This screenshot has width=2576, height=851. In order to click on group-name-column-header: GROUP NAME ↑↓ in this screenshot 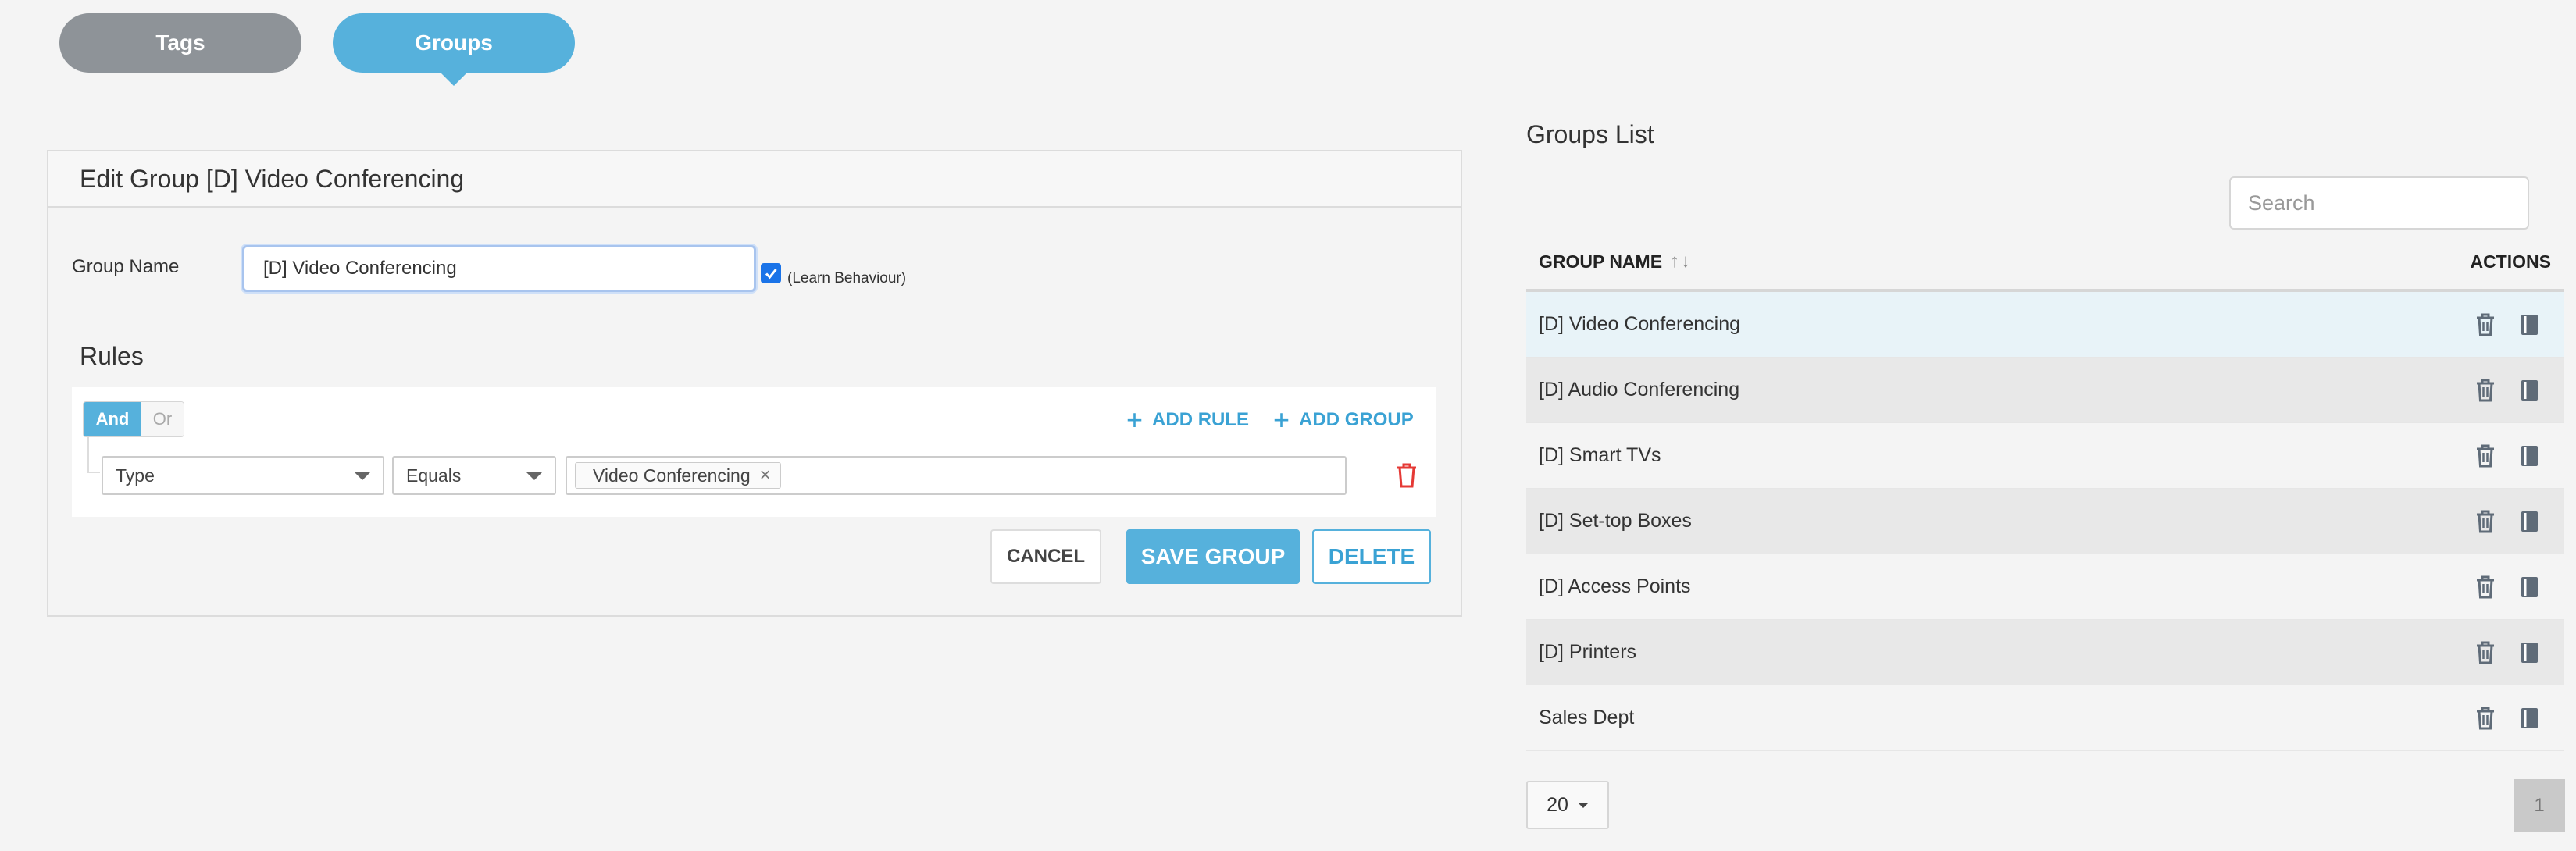, I will do `click(1998, 261)`.